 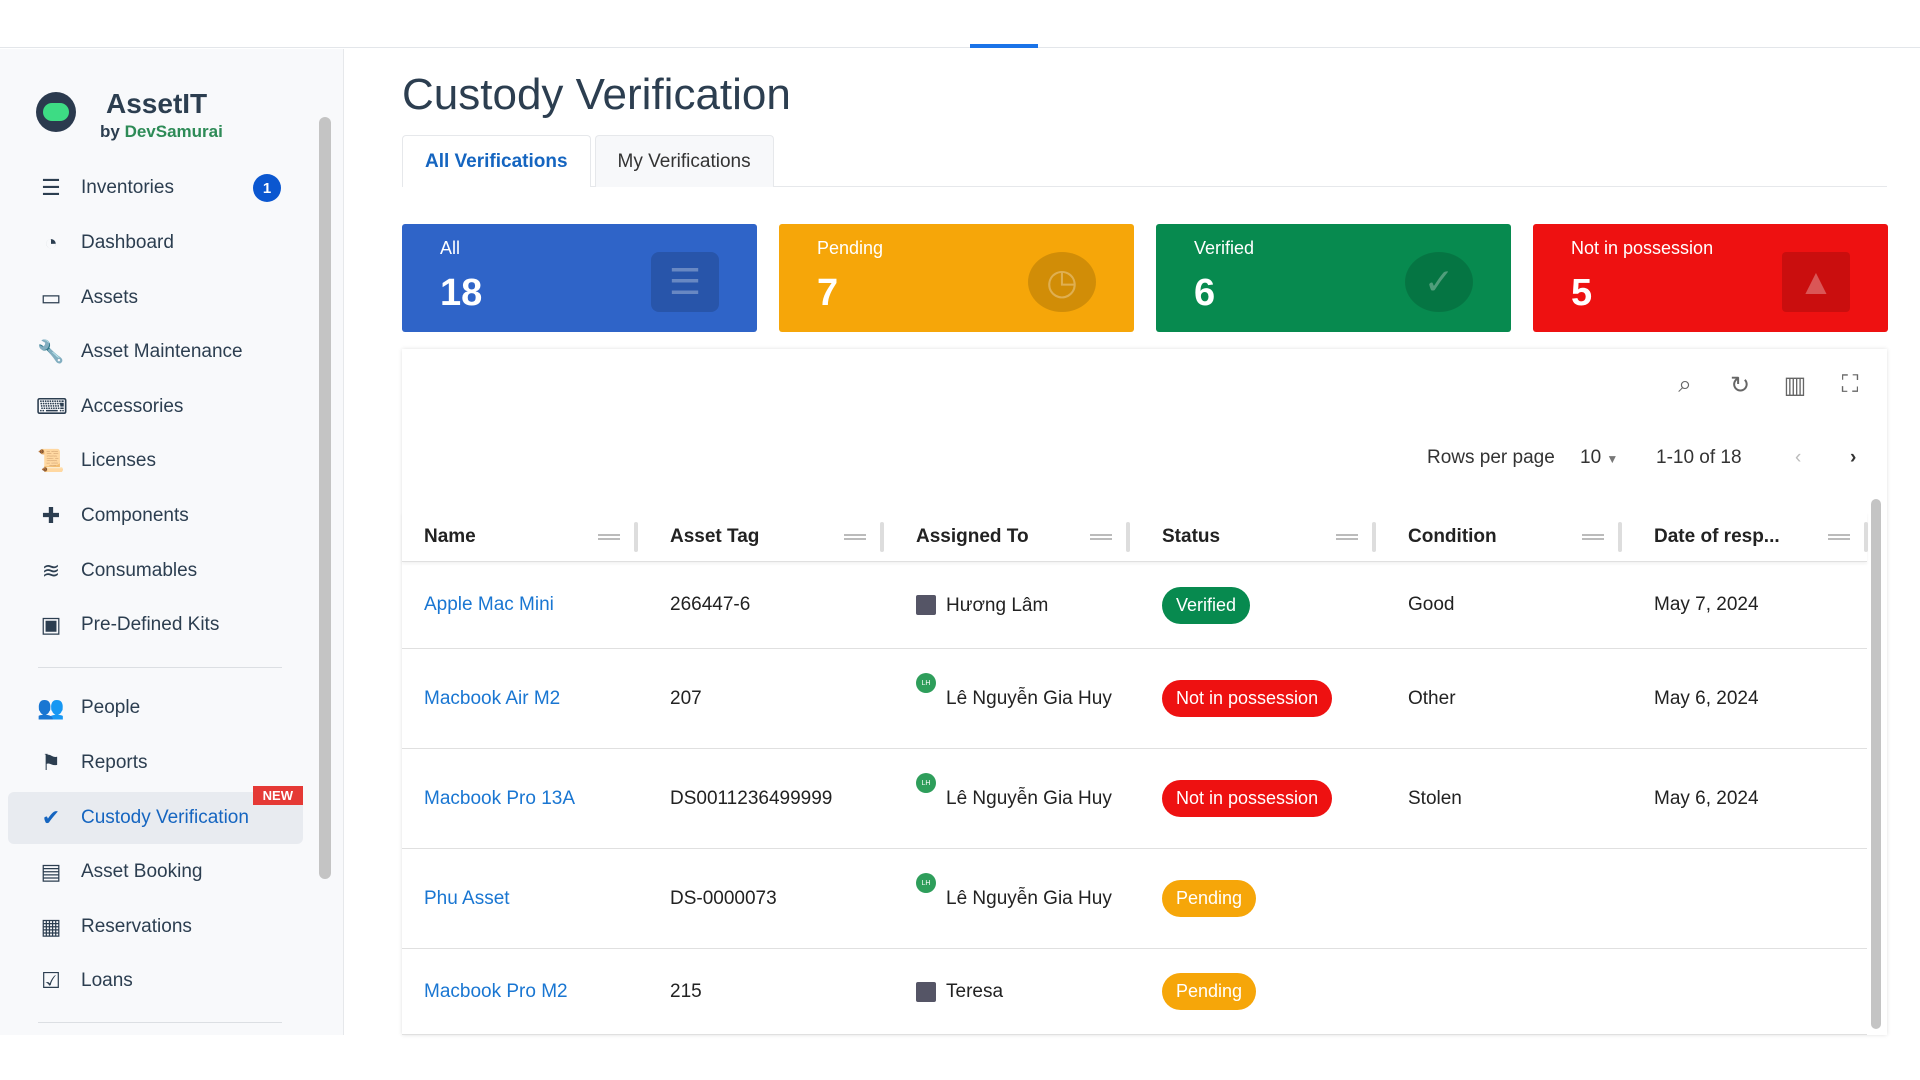 What do you see at coordinates (51, 980) in the screenshot?
I see `calendar-check-icon: ☑` at bounding box center [51, 980].